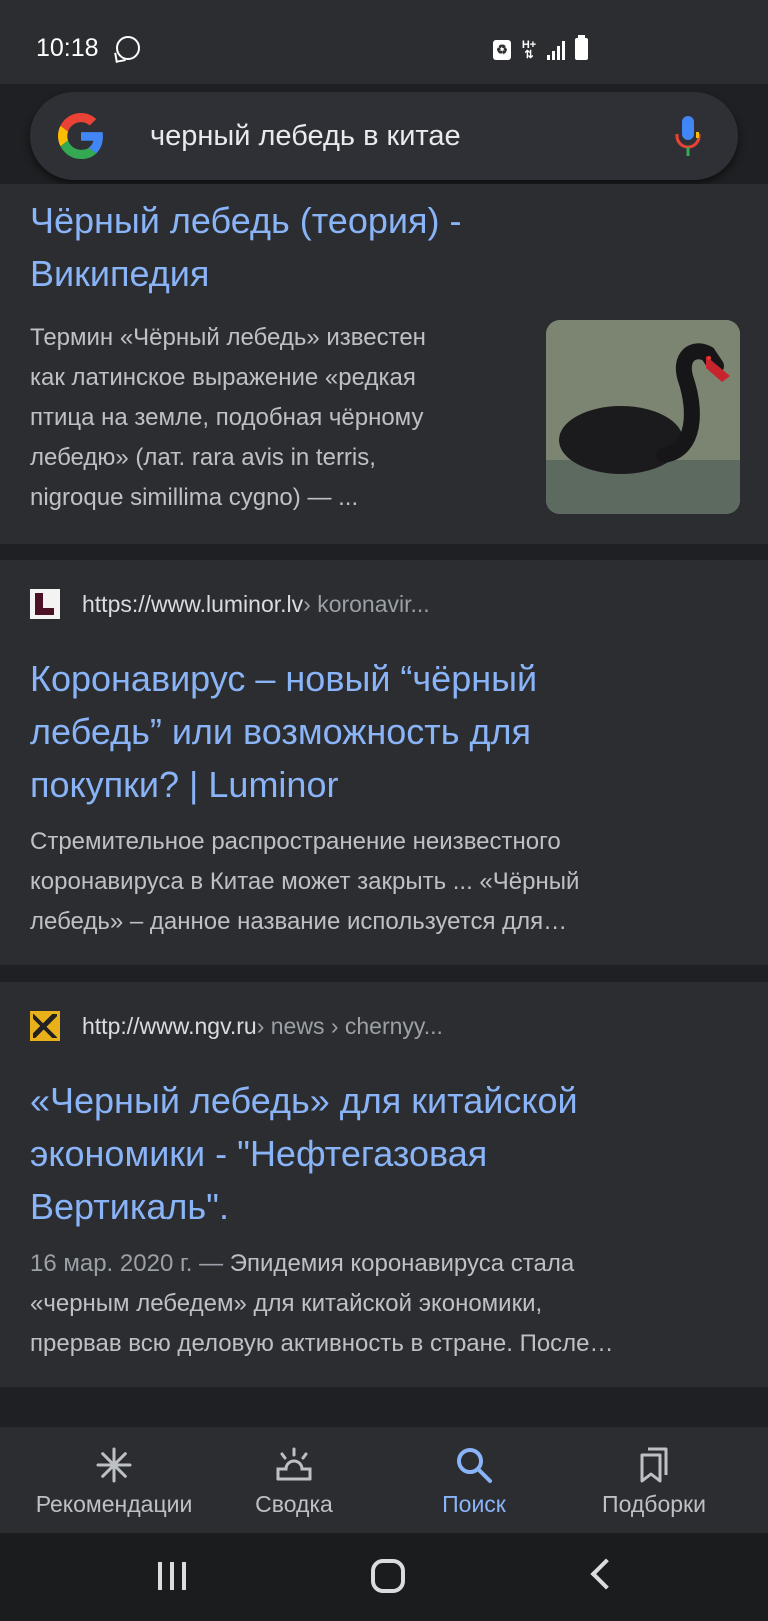 This screenshot has width=768, height=1621. I want to click on result-date: 16 мар. 2020 г. —, so click(130, 1263).